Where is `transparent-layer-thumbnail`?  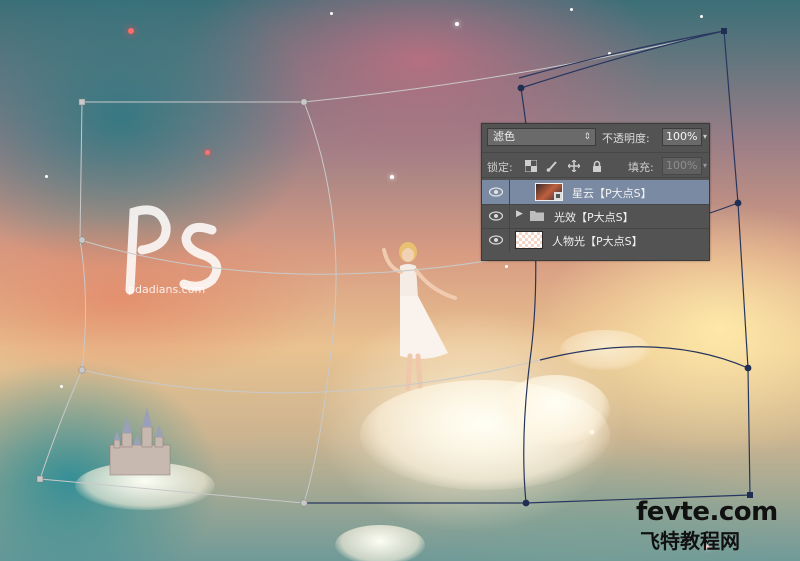
transparent-layer-thumbnail is located at coordinates (529, 240).